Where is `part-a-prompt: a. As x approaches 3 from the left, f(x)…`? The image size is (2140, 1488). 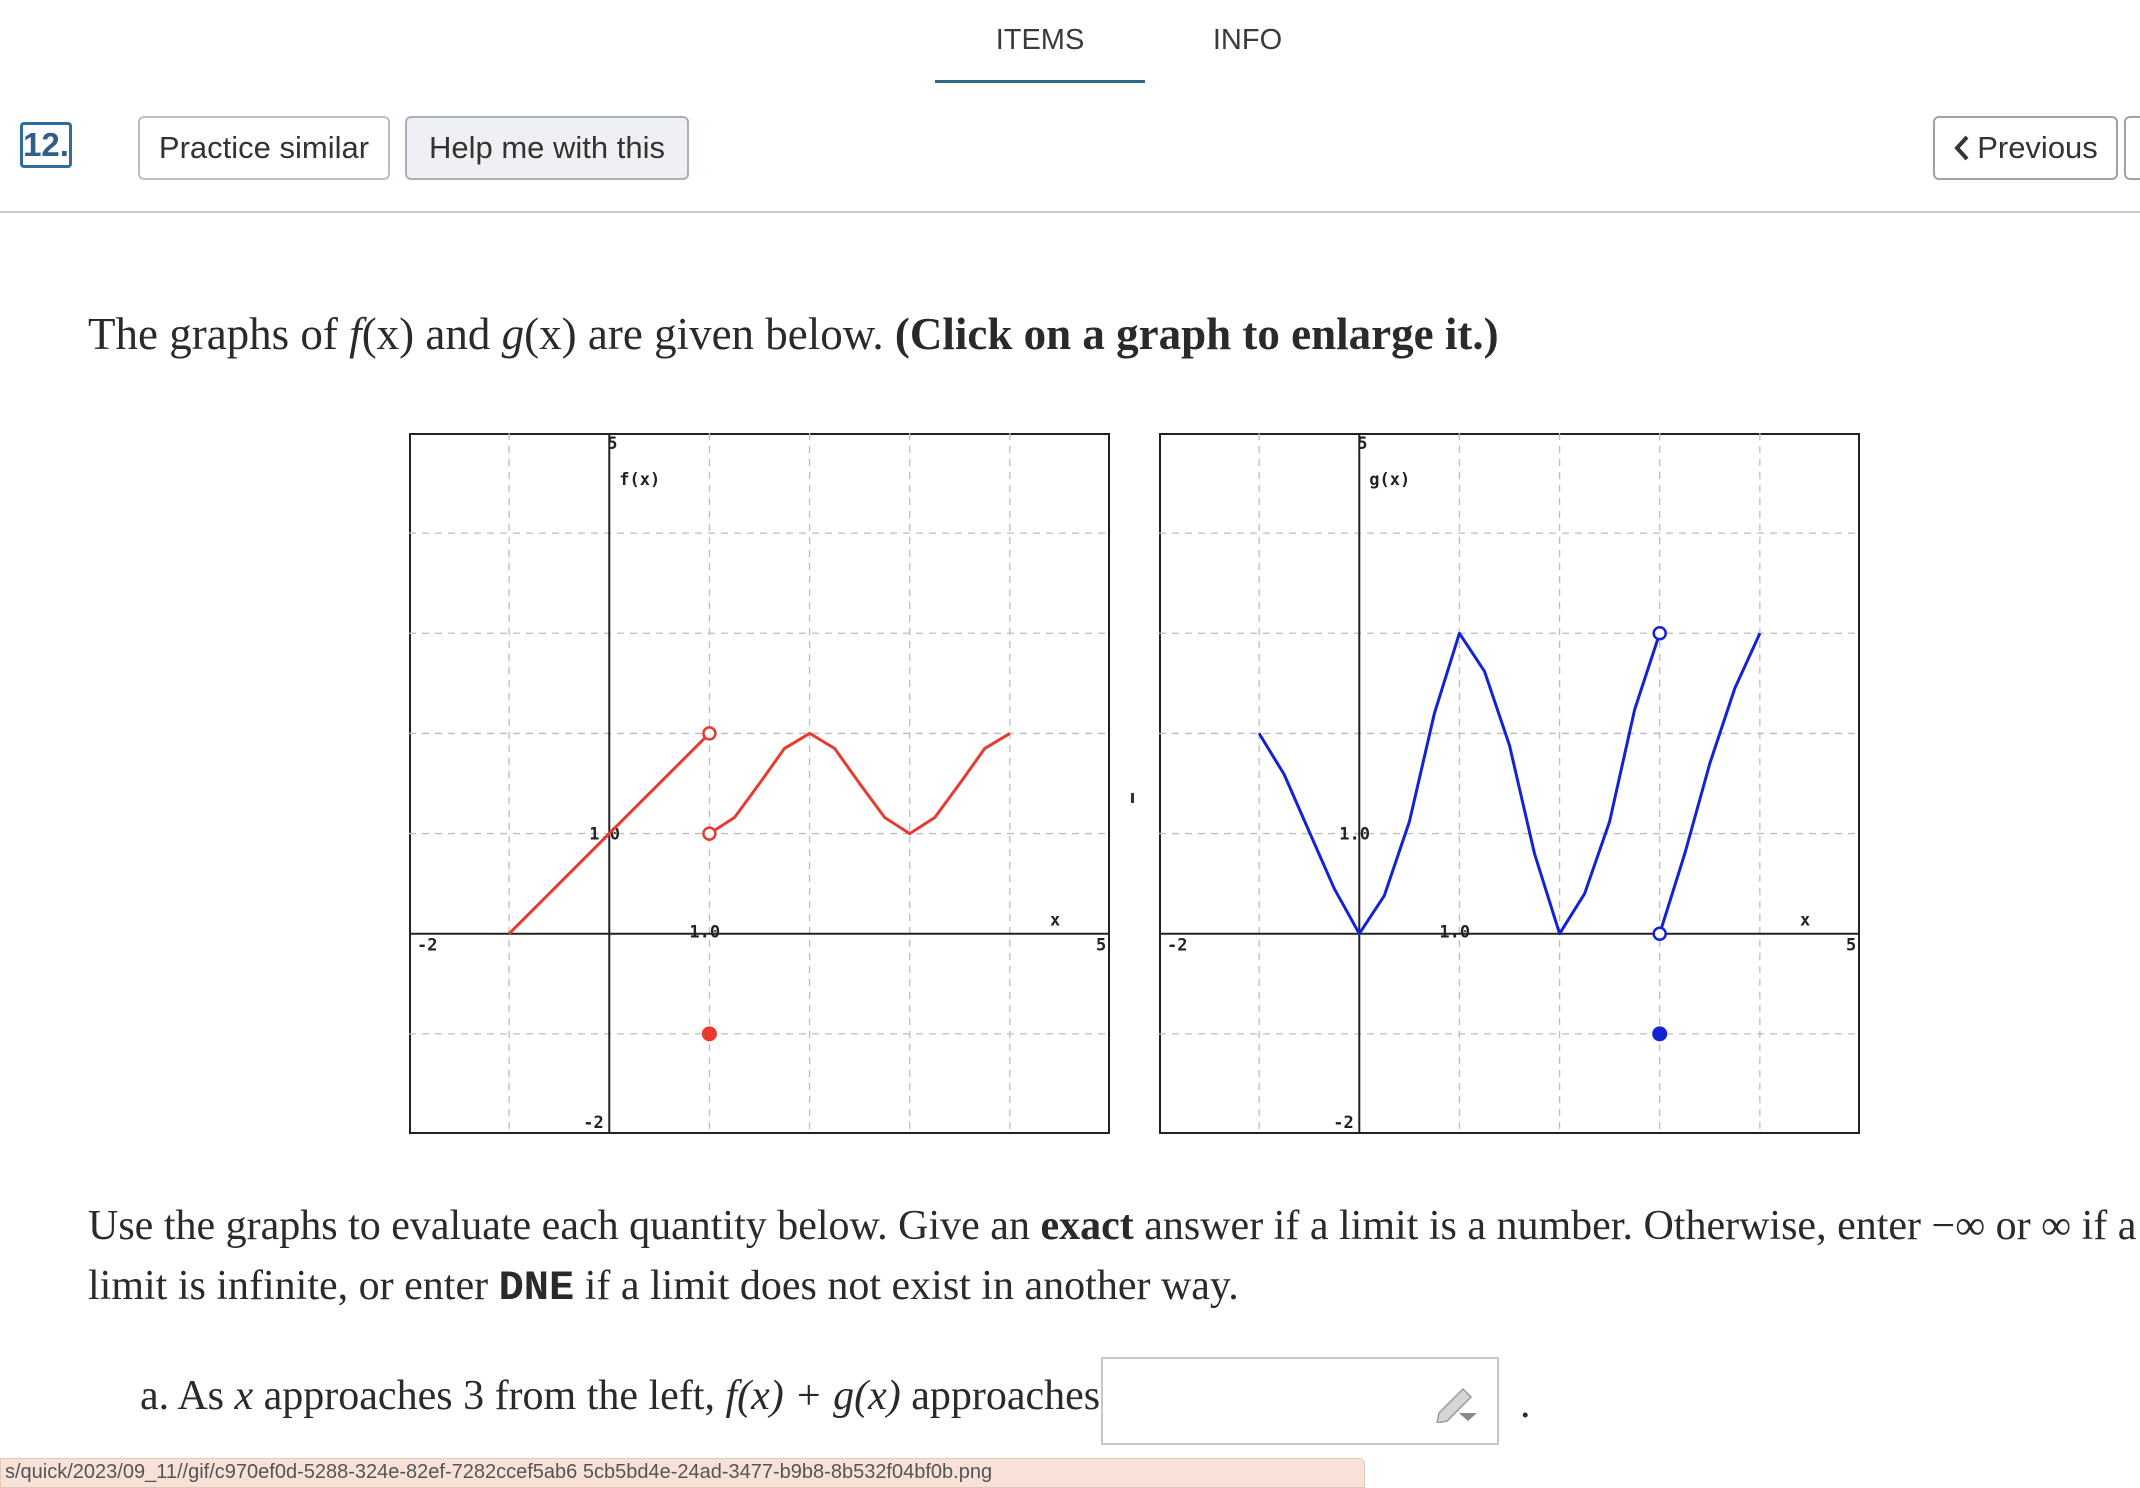 part-a-prompt: a. As x approaches 3 from the left, f(x)… is located at coordinates (620, 1396).